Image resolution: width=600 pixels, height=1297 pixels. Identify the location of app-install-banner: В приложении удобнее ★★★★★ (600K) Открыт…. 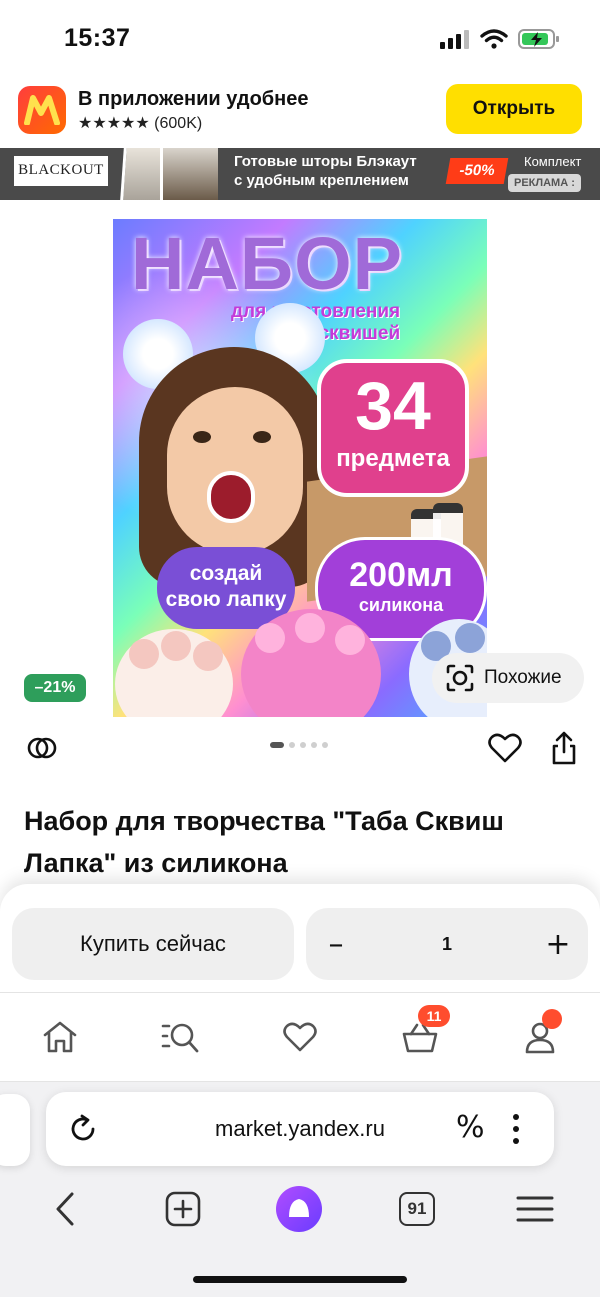
(300, 113).